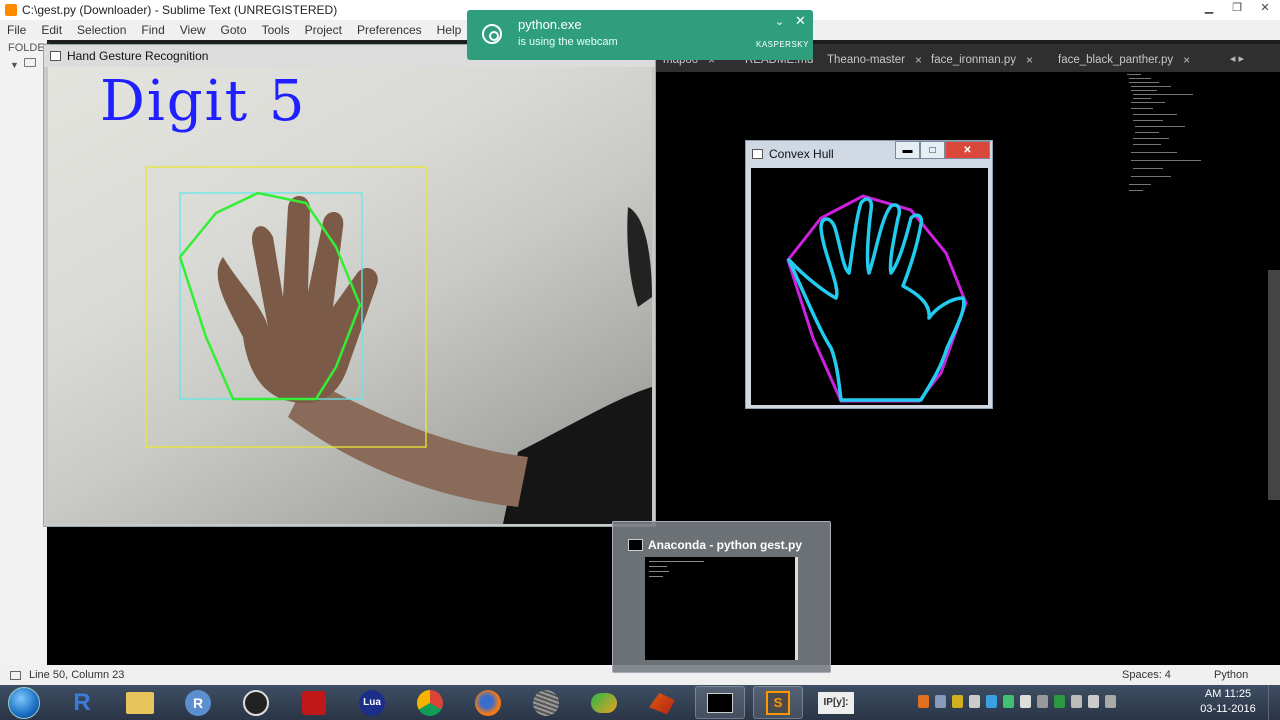 The image size is (1280, 720). I want to click on digit-overlay-text: Digit 5, so click(203, 101).